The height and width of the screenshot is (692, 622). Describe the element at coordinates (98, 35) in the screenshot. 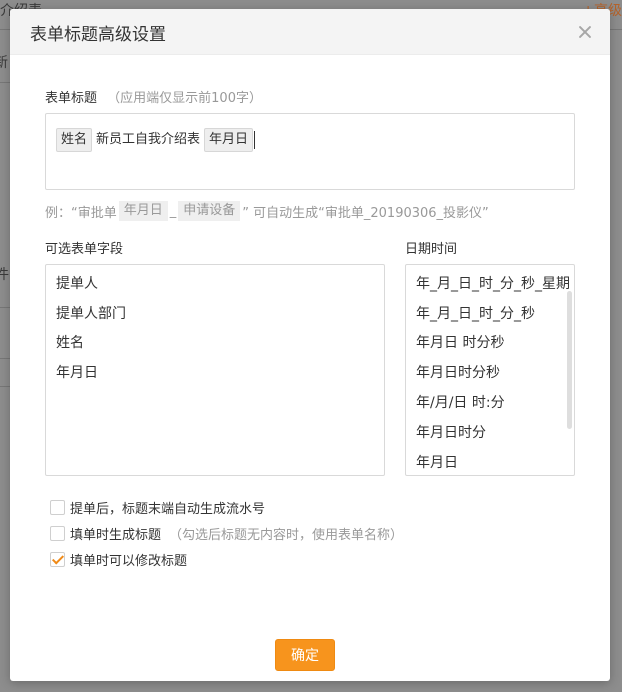

I see `dialog-title: 表单标题高级设置` at that location.